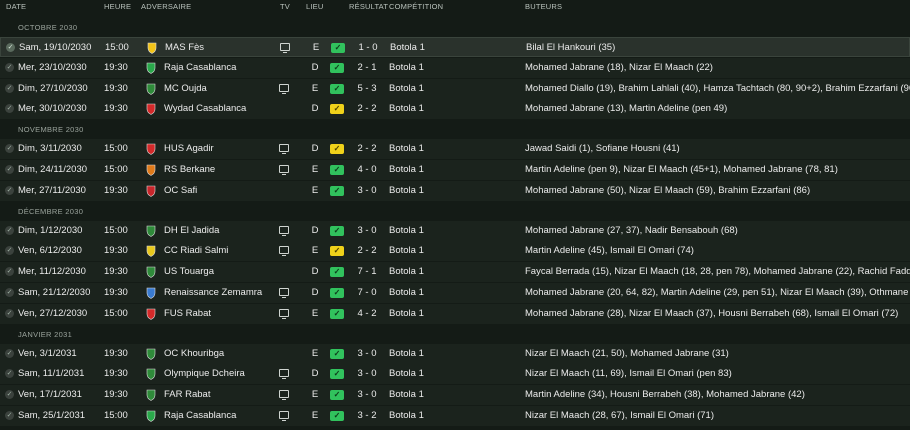  What do you see at coordinates (367, 314) in the screenshot?
I see `match-score: 4 - 2` at bounding box center [367, 314].